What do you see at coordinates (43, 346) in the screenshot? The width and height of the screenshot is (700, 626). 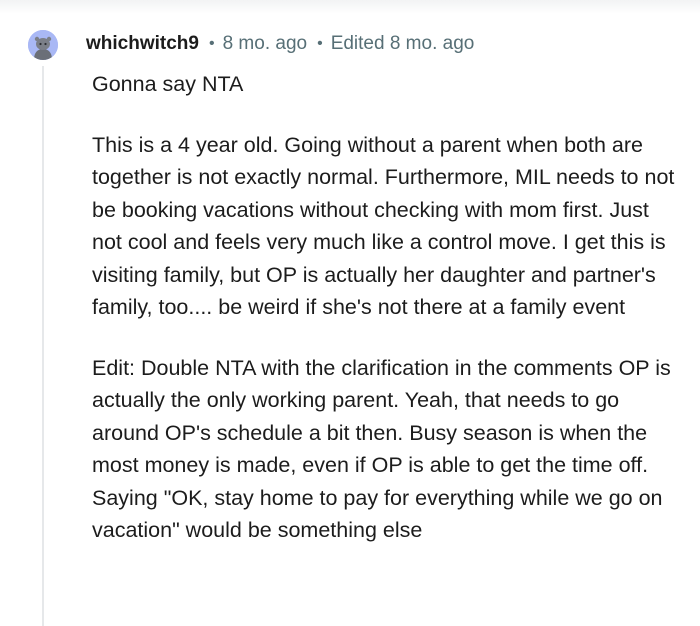 I see `thread-line` at bounding box center [43, 346].